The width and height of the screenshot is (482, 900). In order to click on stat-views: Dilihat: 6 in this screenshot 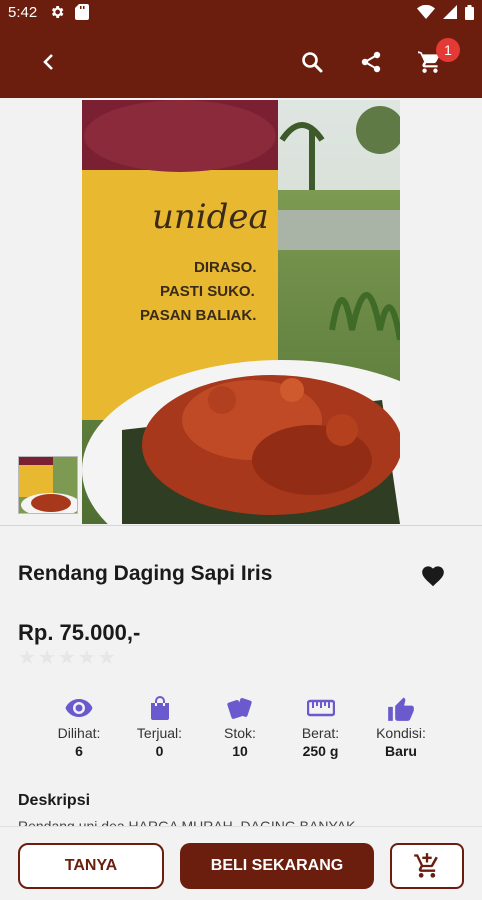, I will do `click(79, 729)`.